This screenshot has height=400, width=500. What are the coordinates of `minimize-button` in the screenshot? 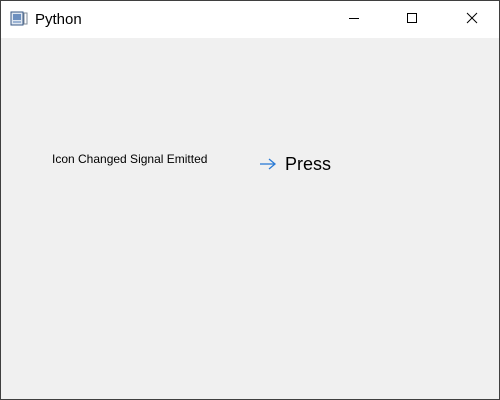 It's located at (354, 19).